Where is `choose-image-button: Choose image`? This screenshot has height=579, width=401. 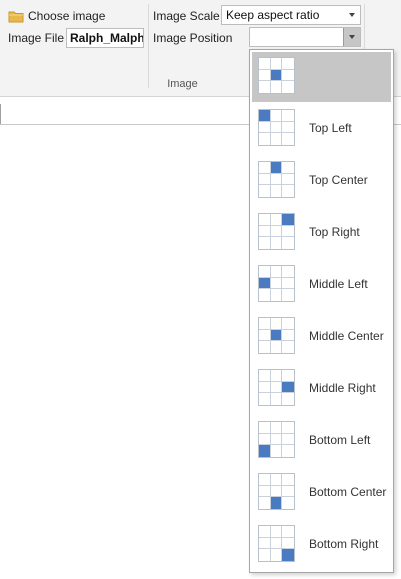 choose-image-button: Choose image is located at coordinates (56, 16).